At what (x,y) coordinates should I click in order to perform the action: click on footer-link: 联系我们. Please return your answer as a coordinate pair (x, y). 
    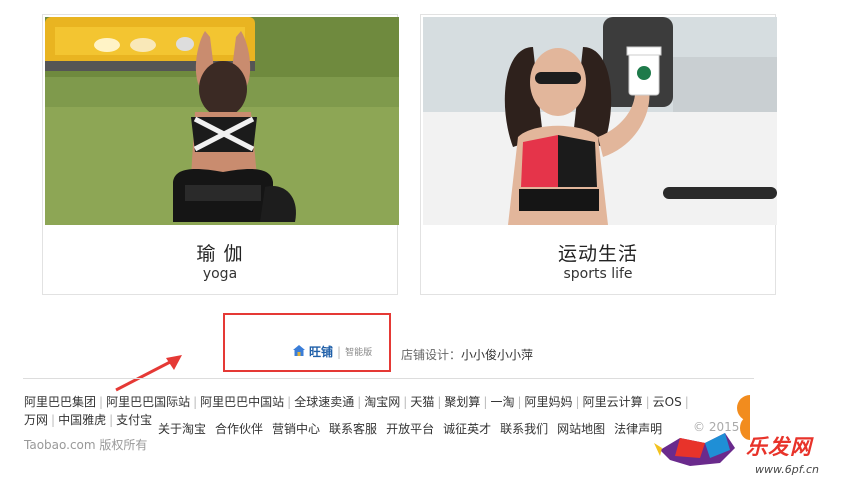
    Looking at the image, I should click on (524, 429).